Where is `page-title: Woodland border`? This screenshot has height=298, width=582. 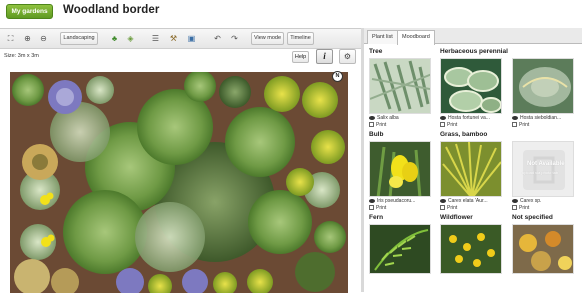
page-title: Woodland border is located at coordinates (111, 10).